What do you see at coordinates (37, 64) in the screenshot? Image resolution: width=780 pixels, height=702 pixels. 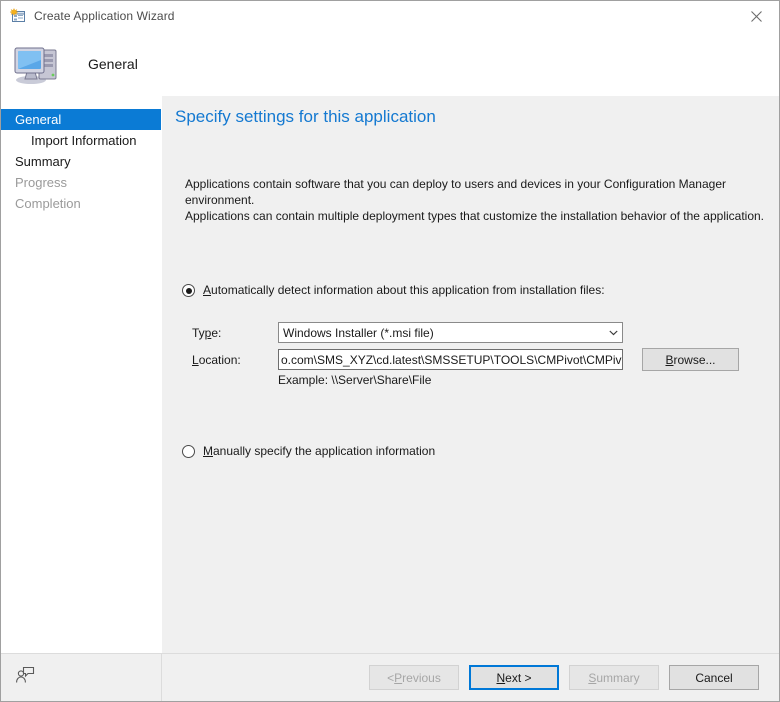 I see `computer-icon` at bounding box center [37, 64].